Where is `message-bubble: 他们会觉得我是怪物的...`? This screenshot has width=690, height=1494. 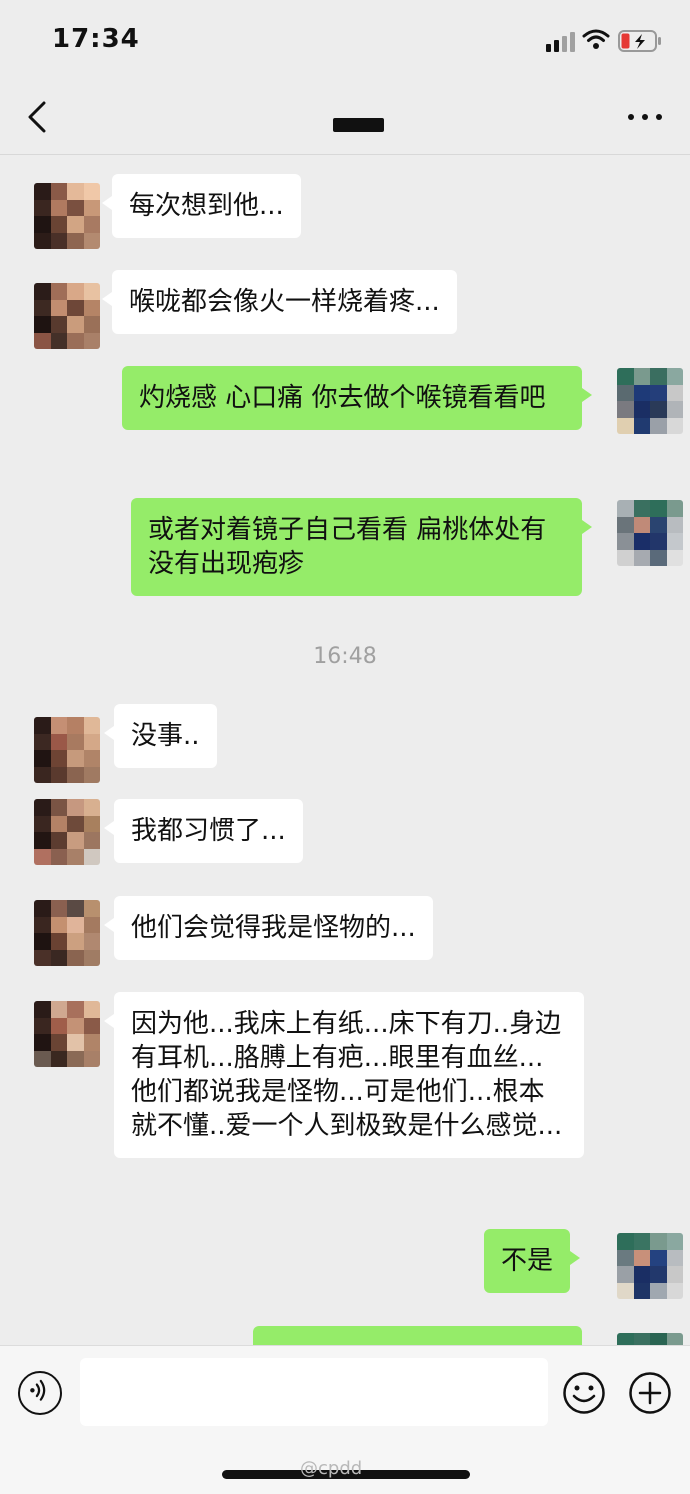
message-bubble: 他们会觉得我是怪物的... is located at coordinates (268, 928).